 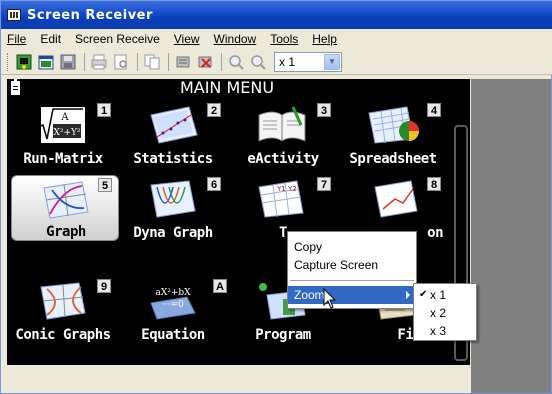 What do you see at coordinates (173, 335) in the screenshot?
I see `app-label: Equation` at bounding box center [173, 335].